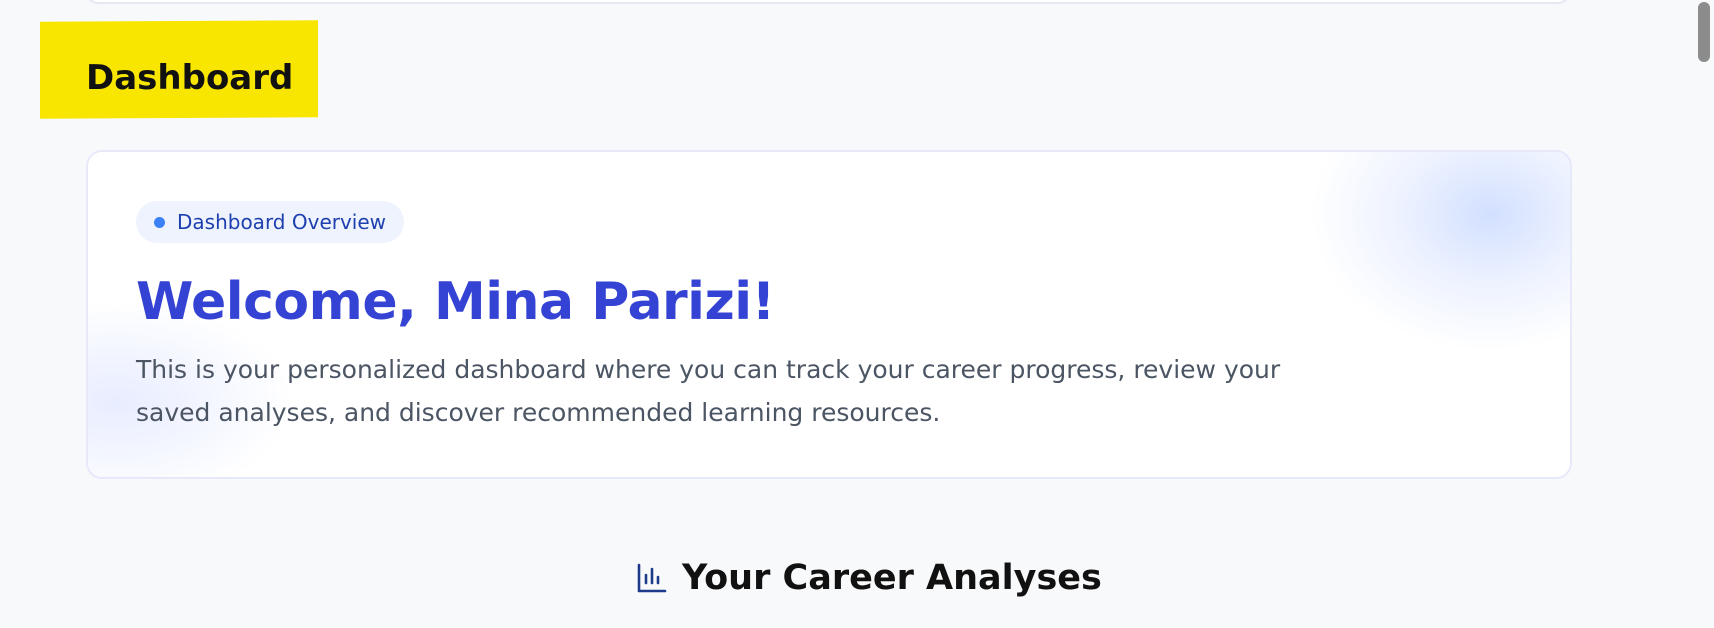 This screenshot has width=1714, height=628. What do you see at coordinates (455, 302) in the screenshot?
I see `welcome-heading: Welcome, Mina Parizi!` at bounding box center [455, 302].